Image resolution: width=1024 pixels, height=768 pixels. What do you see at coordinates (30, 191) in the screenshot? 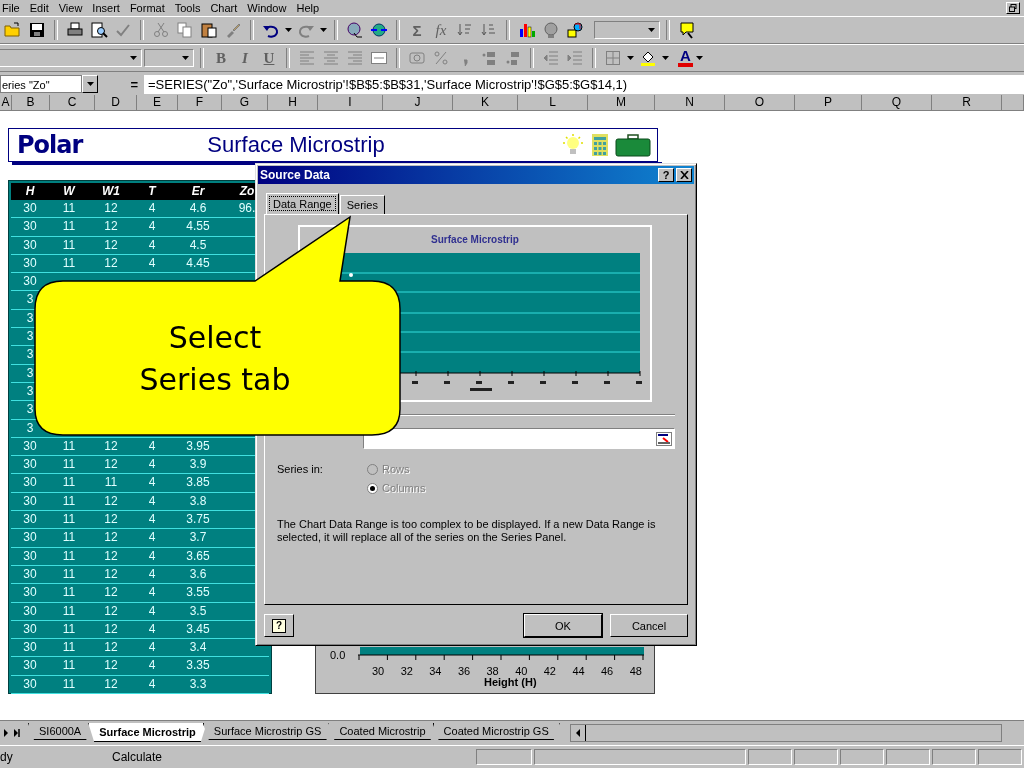
I see `column-heading: H` at bounding box center [30, 191].